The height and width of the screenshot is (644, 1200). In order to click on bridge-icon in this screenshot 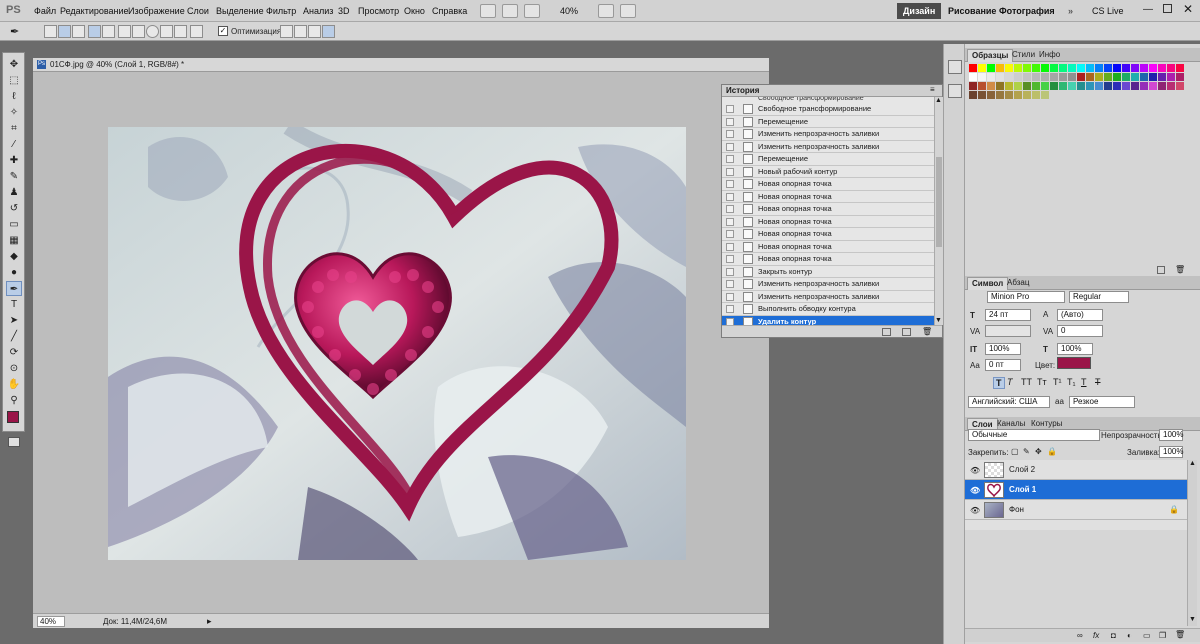, I will do `click(488, 11)`.